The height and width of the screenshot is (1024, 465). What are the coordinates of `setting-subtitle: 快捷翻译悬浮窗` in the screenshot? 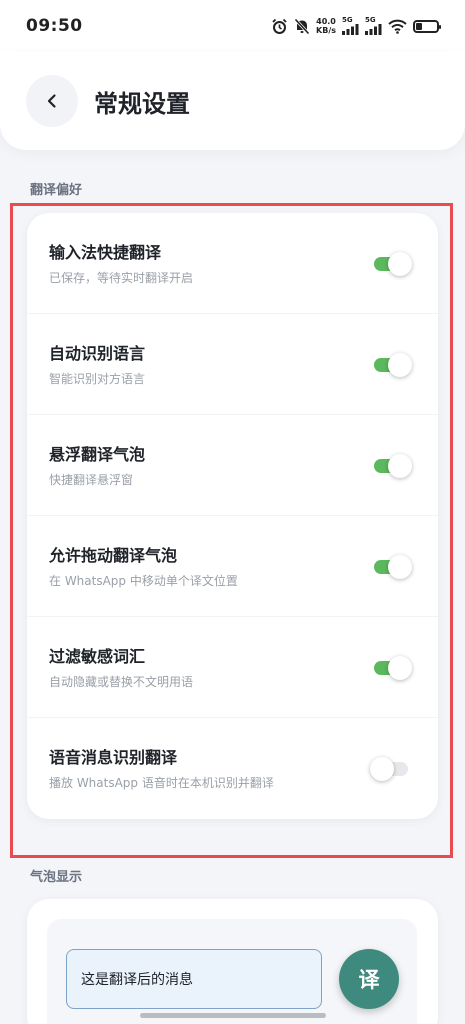 It's located at (91, 480).